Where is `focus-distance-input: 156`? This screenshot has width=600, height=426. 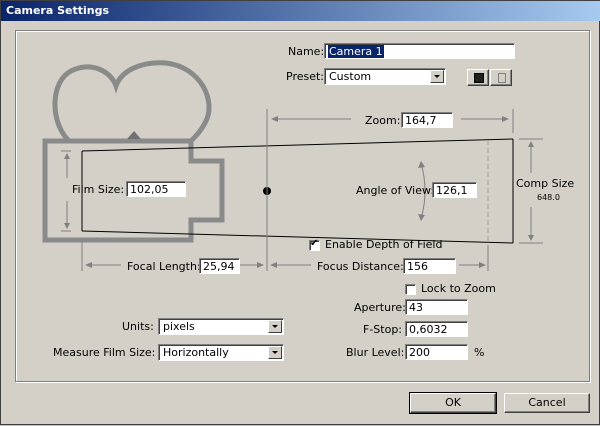
focus-distance-input: 156 is located at coordinates (429, 266).